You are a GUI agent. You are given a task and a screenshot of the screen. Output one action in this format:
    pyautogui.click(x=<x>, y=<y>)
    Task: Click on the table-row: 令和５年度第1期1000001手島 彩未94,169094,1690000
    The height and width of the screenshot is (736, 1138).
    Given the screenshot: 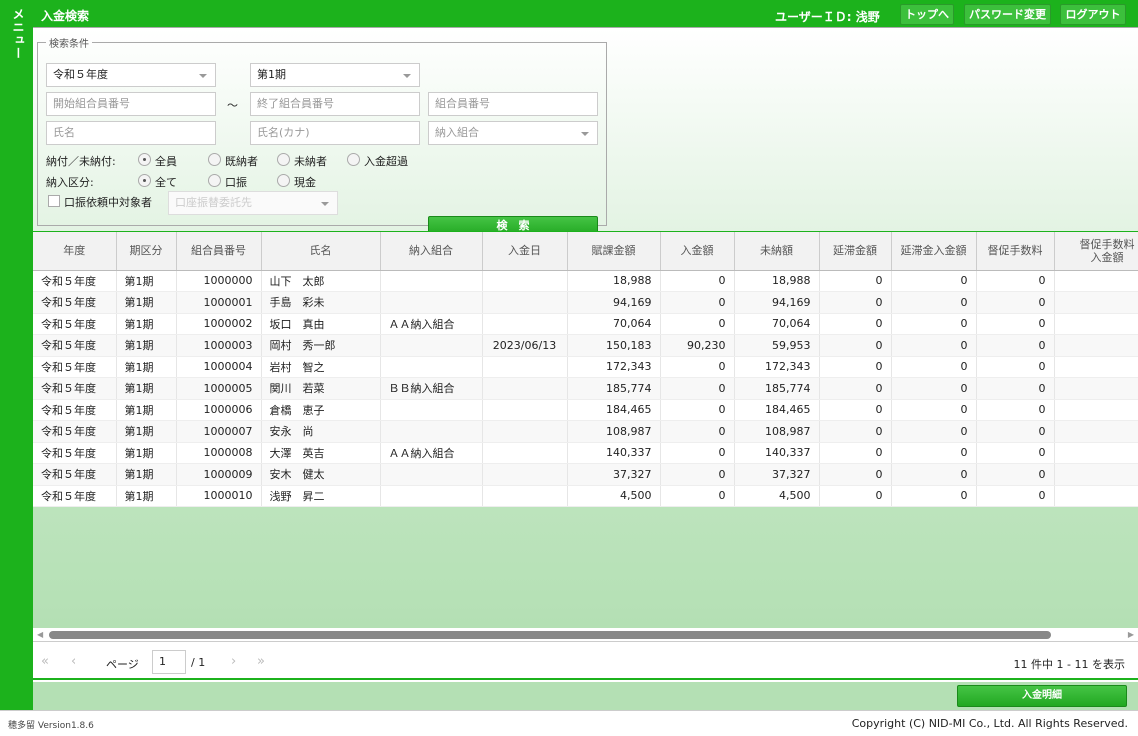 What is the action you would take?
    pyautogui.click(x=585, y=302)
    